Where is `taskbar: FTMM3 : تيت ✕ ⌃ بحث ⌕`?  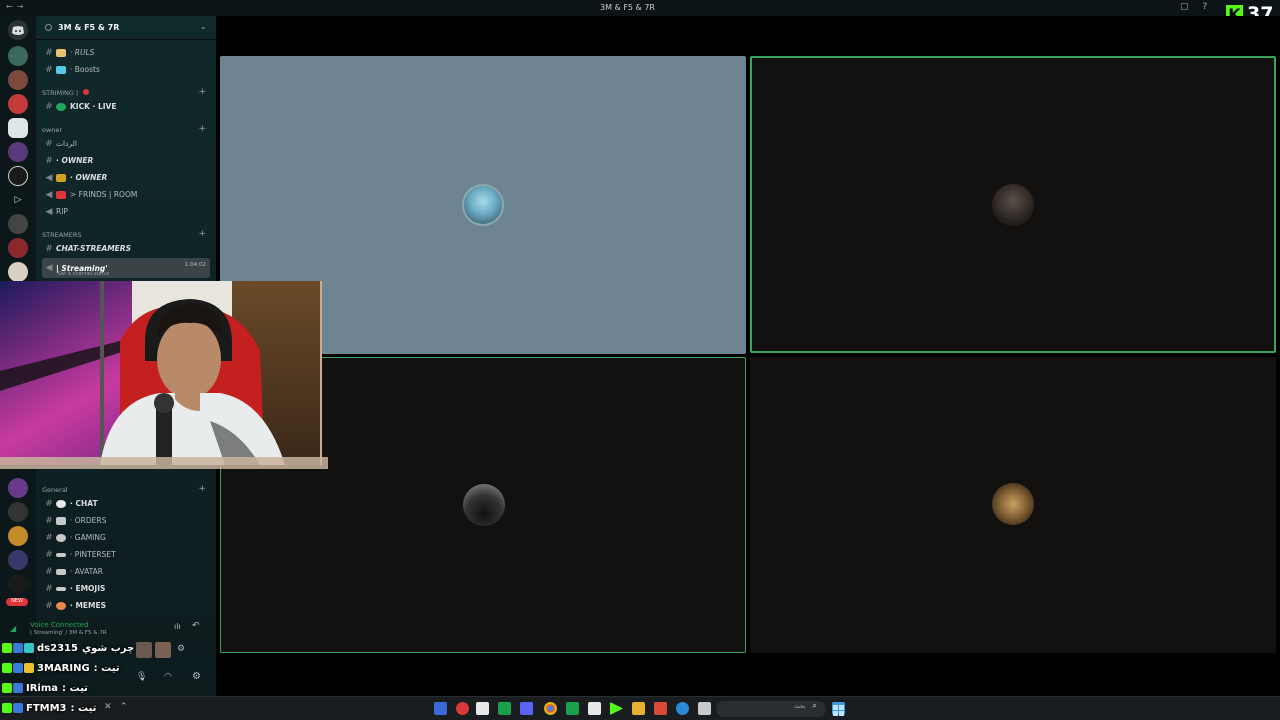
taskbar: FTMM3 : تيت ✕ ⌃ بحث ⌕ is located at coordinates (640, 708).